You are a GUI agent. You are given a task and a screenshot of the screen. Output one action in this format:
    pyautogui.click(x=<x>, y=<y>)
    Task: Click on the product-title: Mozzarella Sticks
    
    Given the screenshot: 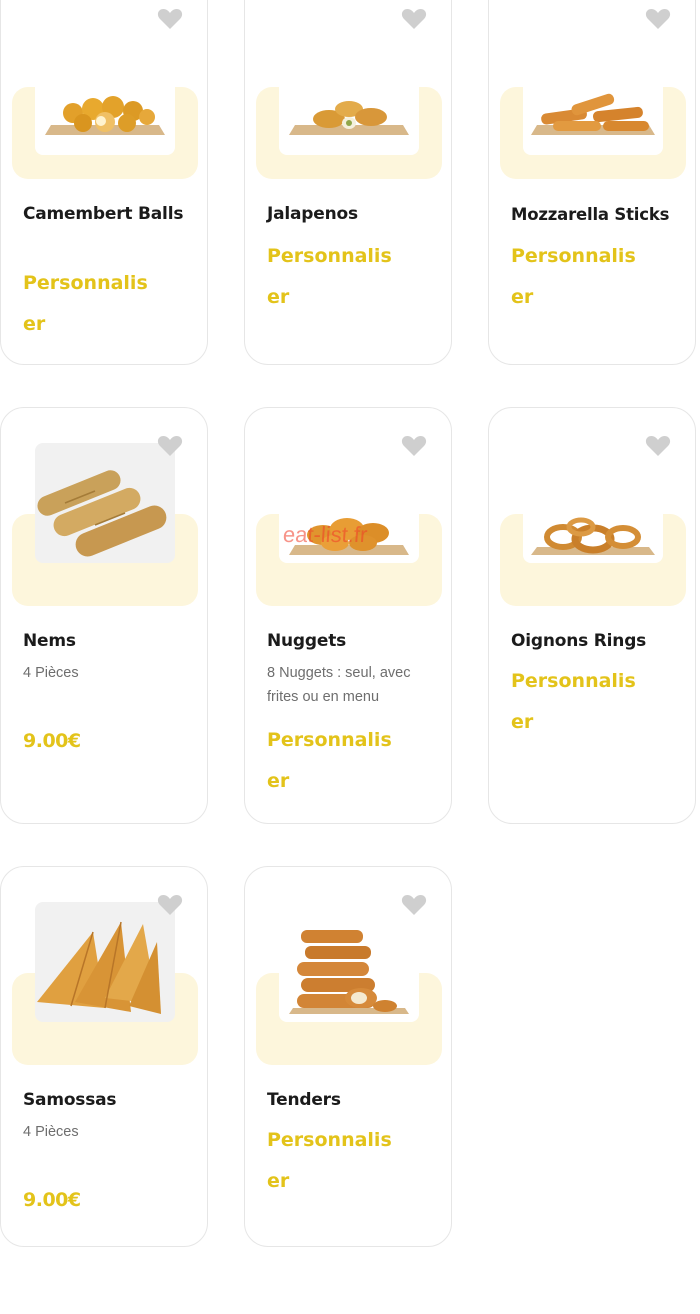 What is the action you would take?
    pyautogui.click(x=590, y=214)
    